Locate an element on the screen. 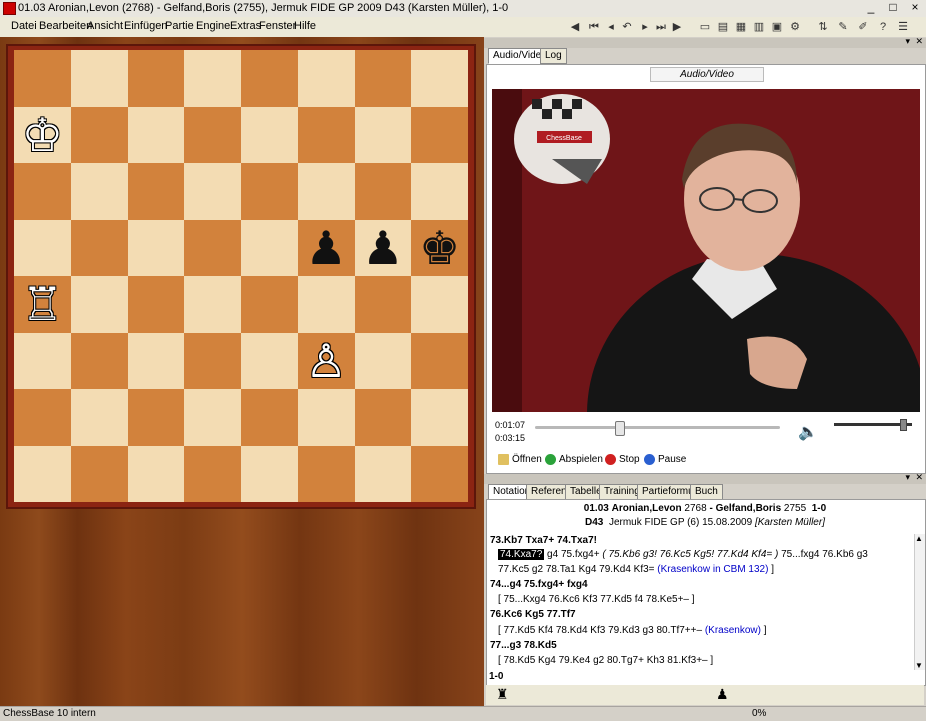 The image size is (926, 721). square-b5 is located at coordinates (99, 247).